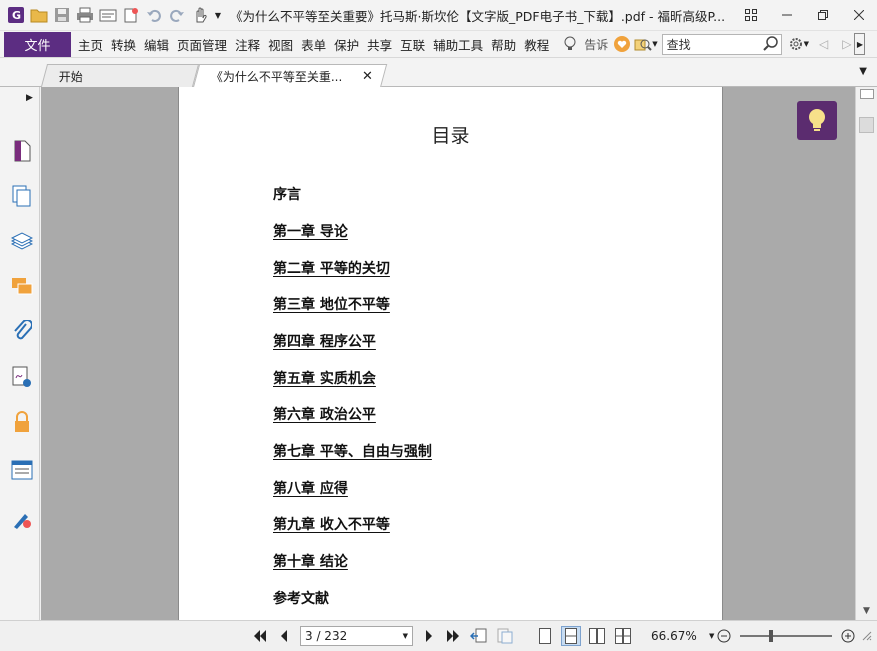 This screenshot has height=651, width=877. Describe the element at coordinates (218, 15) in the screenshot. I see `customize-dropdown-icon: ▼` at that location.